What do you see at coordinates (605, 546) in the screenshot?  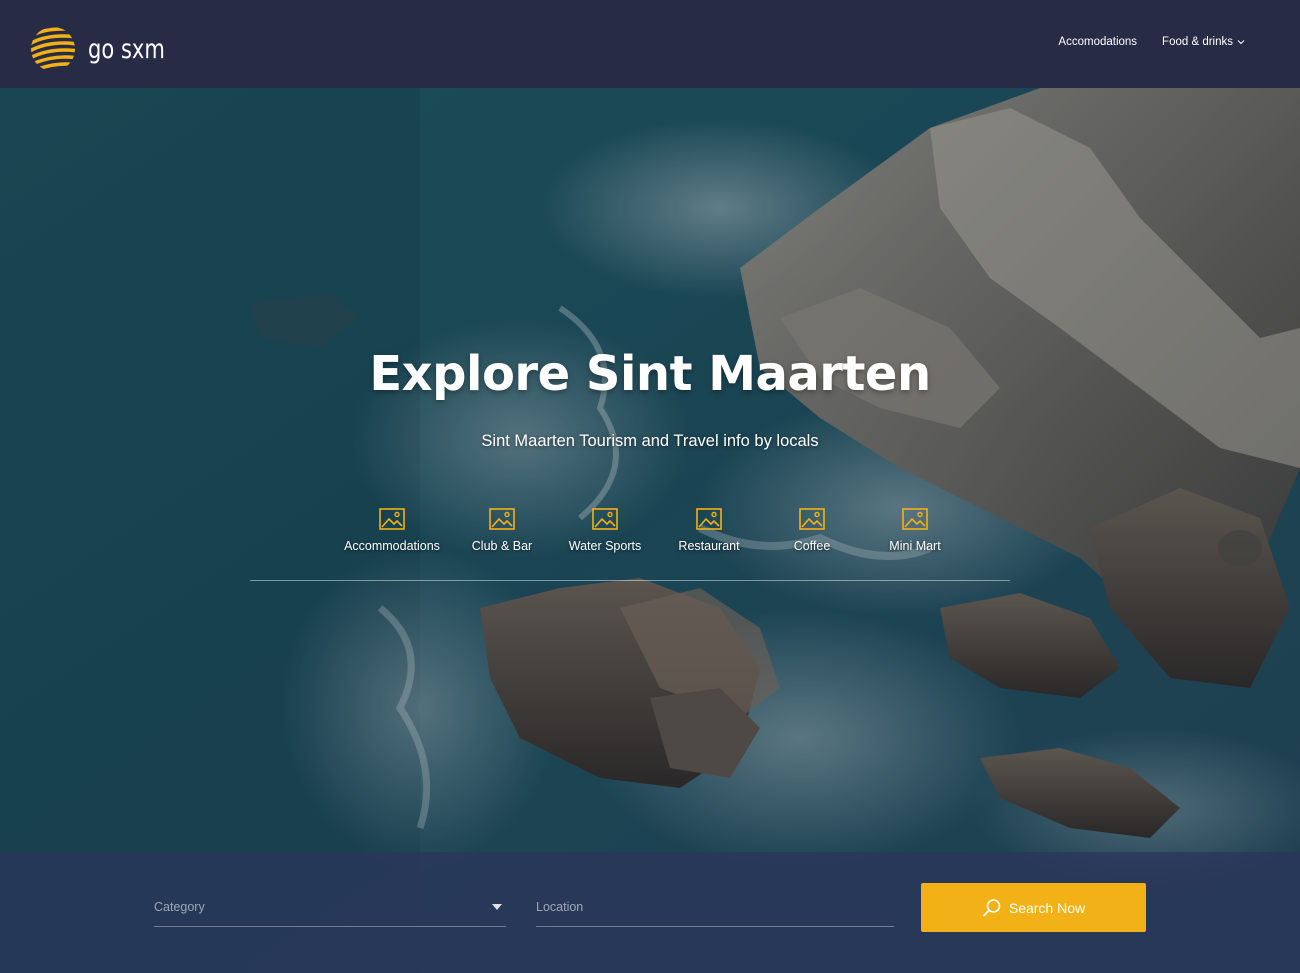 I see `category-label: Water Sports` at bounding box center [605, 546].